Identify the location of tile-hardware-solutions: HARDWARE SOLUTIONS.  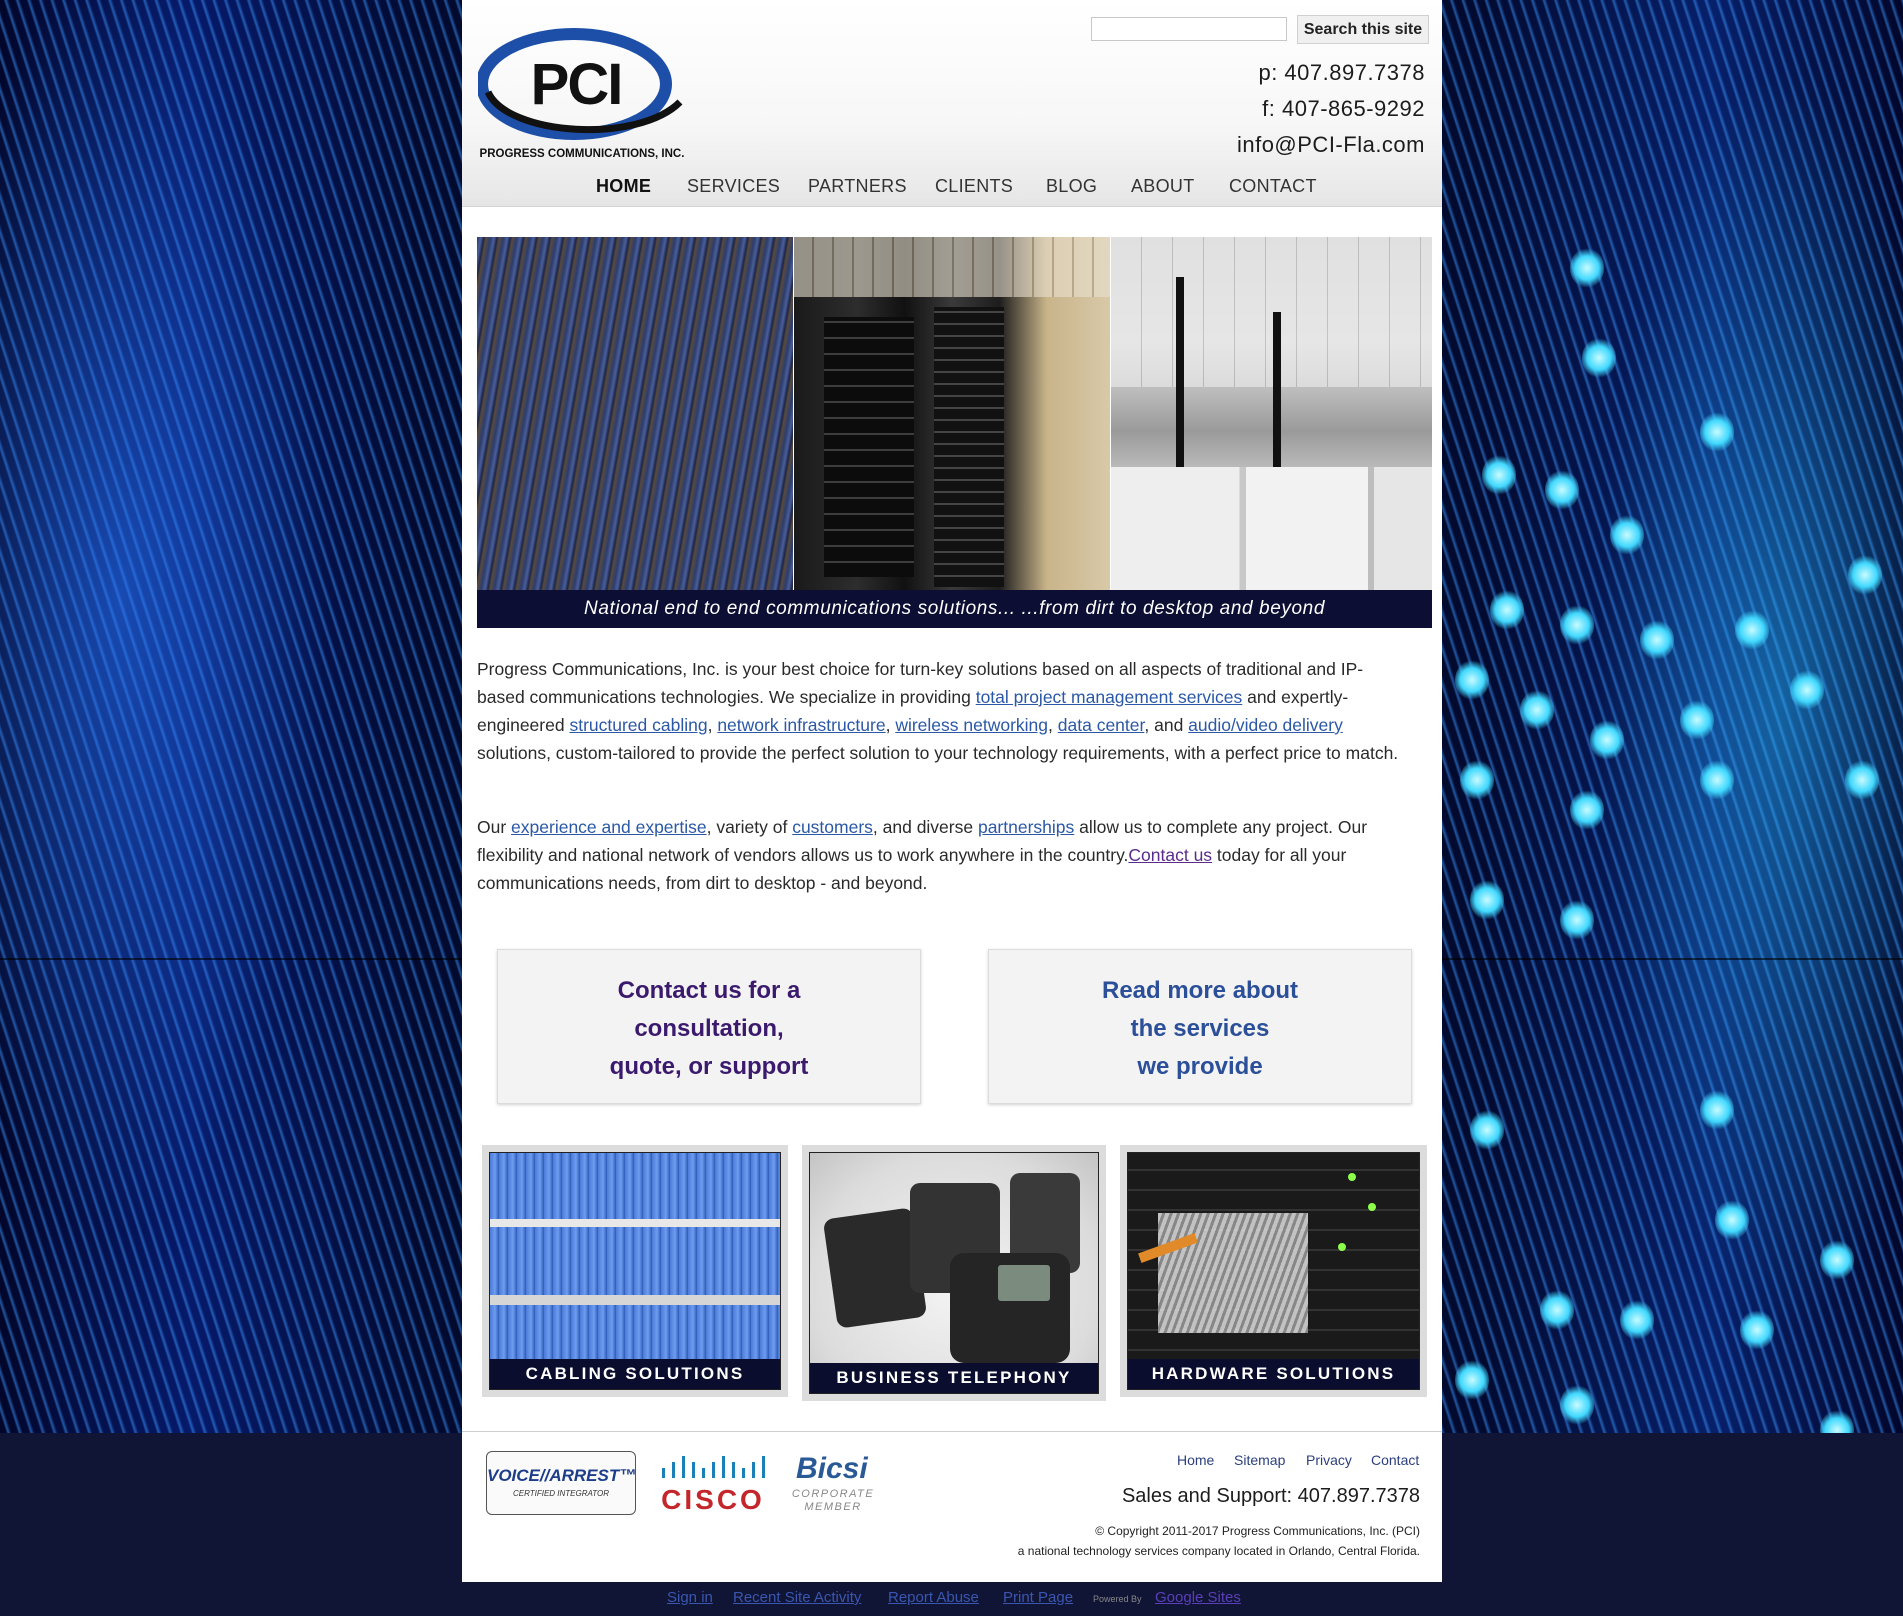
(1273, 1271).